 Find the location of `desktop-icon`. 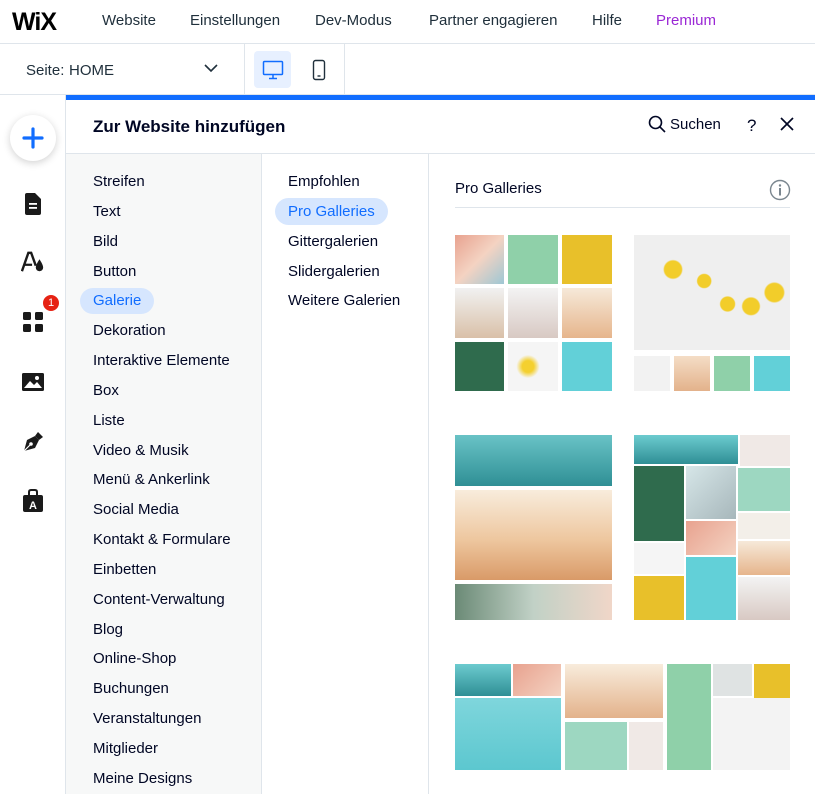

desktop-icon is located at coordinates (272, 69).